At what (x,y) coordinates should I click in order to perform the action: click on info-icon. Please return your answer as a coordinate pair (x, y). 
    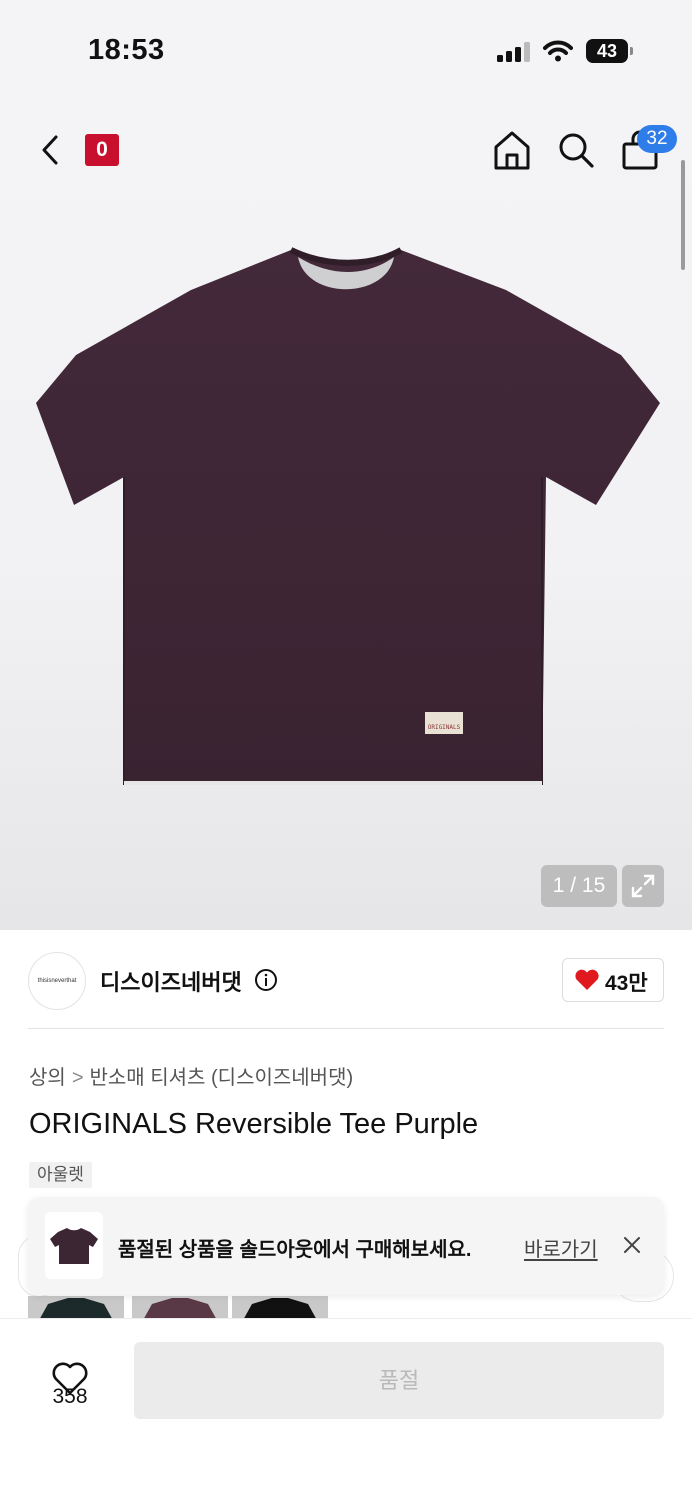
    Looking at the image, I should click on (266, 980).